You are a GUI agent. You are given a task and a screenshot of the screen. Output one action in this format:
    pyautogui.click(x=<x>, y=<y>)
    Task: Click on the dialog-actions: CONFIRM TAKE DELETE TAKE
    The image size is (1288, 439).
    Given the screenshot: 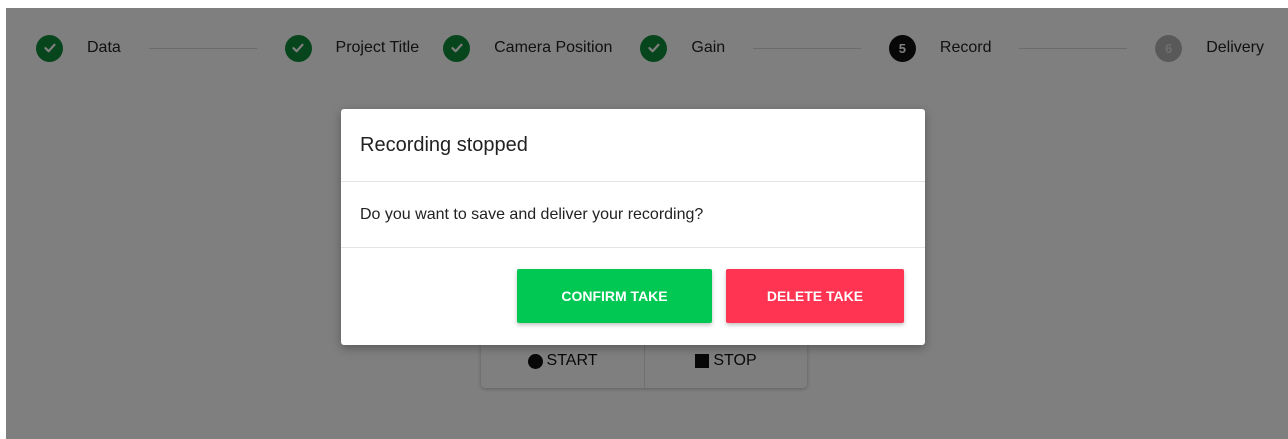 What is the action you would take?
    pyautogui.click(x=633, y=296)
    